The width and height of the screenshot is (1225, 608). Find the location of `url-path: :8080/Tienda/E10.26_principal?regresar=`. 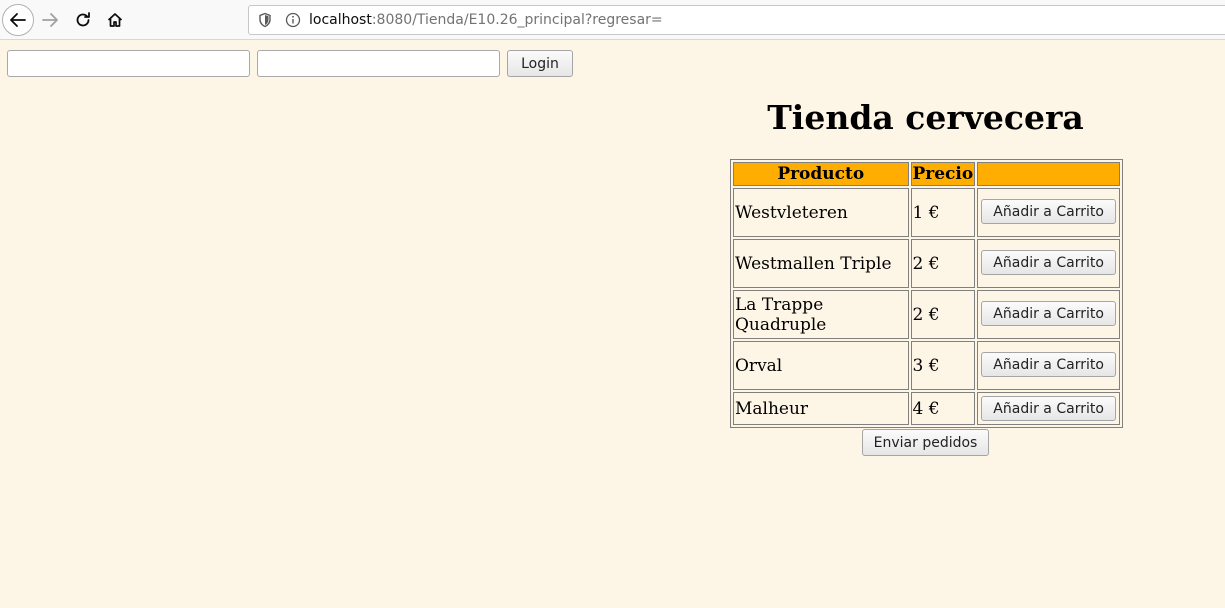

url-path: :8080/Tienda/E10.26_principal?regresar= is located at coordinates (517, 20).